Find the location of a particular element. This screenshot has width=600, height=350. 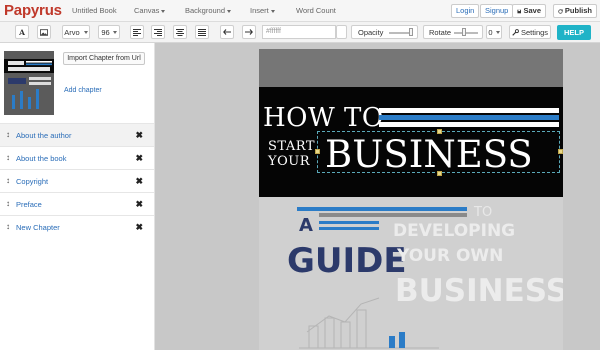

align-center-icon is located at coordinates (180, 32).